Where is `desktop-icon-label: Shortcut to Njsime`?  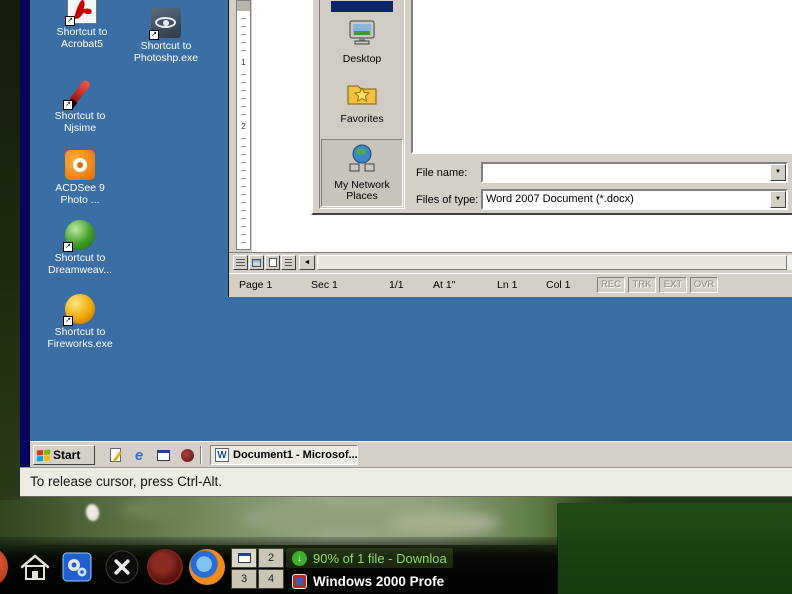 desktop-icon-label: Shortcut to Njsime is located at coordinates (80, 122).